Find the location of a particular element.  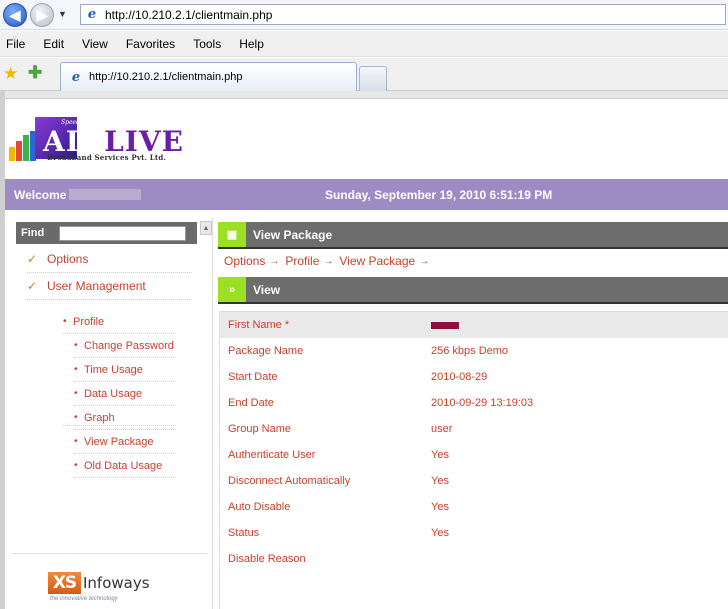

sidebar-item-user-management: ✓ User Management is located at coordinates (109, 286).